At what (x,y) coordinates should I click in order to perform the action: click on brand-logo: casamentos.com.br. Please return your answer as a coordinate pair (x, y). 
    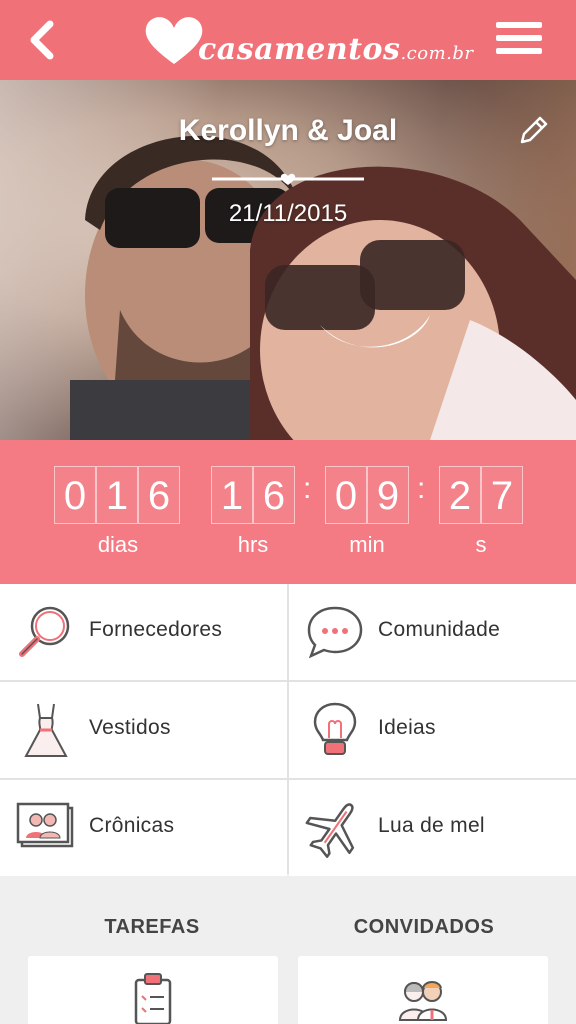
    Looking at the image, I should click on (307, 40).